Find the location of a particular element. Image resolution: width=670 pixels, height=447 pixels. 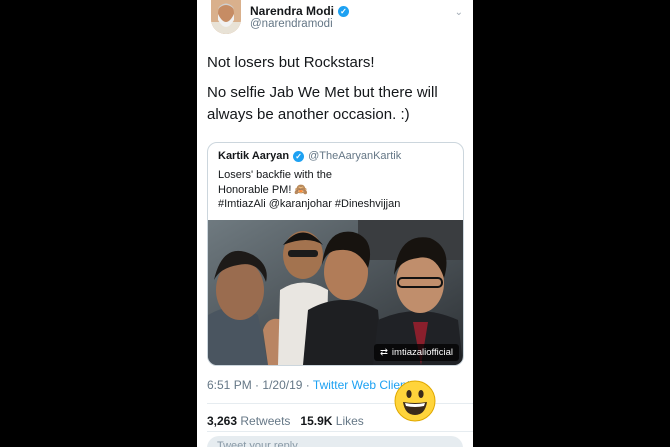

quoted-author: Kartik Aaryan ✓ @TheAaryanKartik is located at coordinates (309, 156).